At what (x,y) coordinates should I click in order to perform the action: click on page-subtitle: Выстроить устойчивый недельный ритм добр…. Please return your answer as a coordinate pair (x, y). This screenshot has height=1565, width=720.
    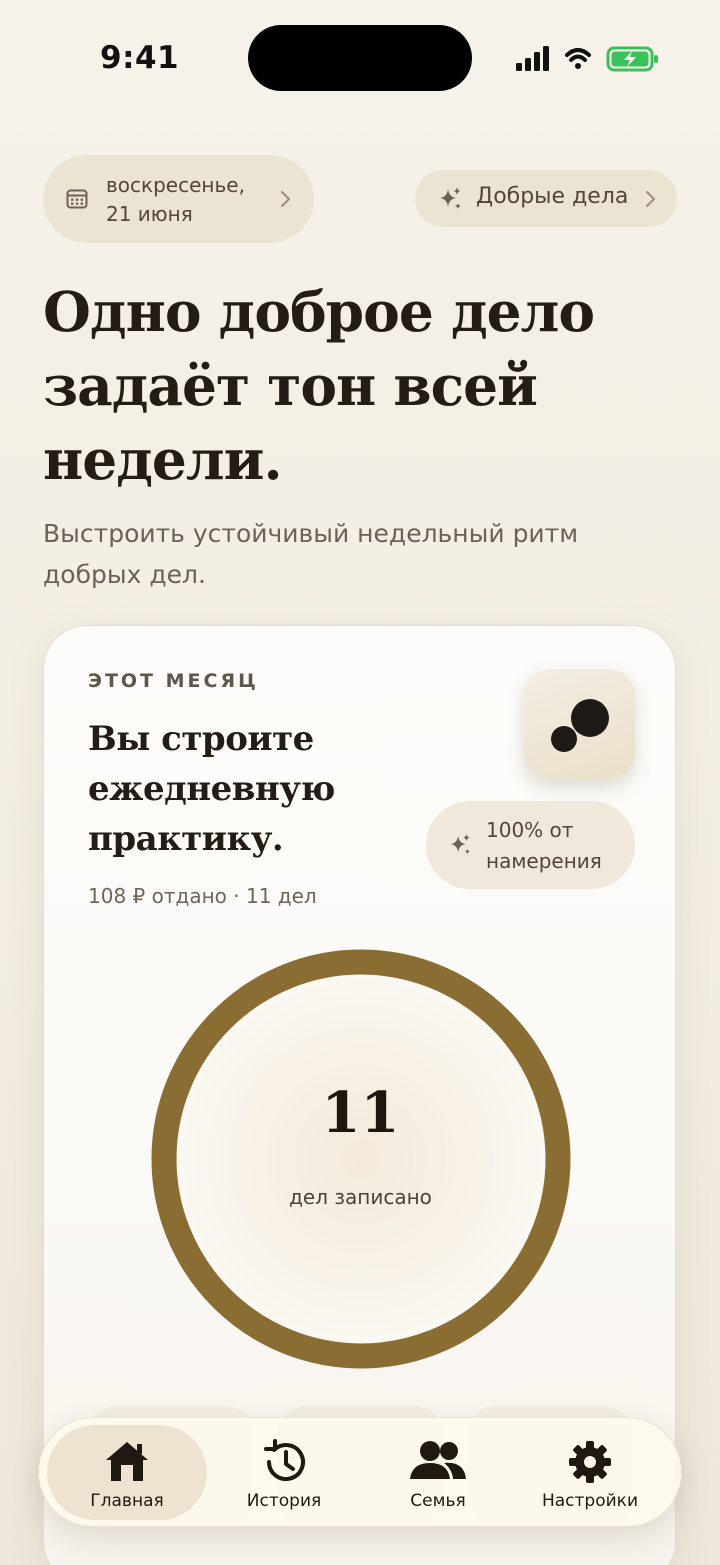
    Looking at the image, I should click on (353, 554).